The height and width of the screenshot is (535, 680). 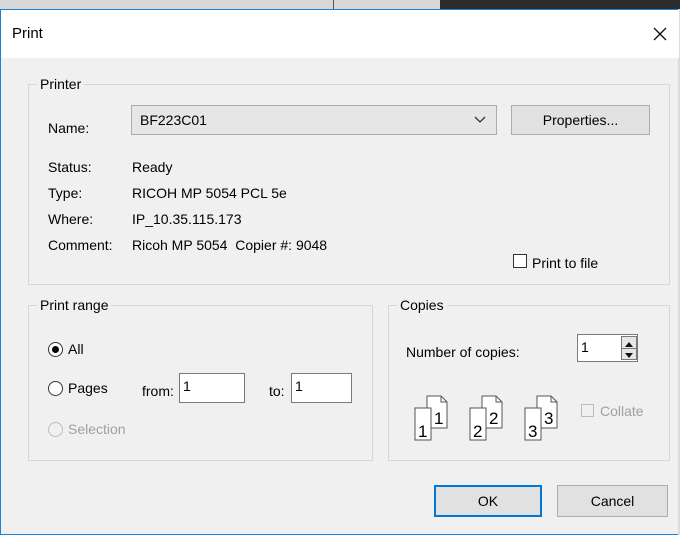 I want to click on chevron-down-icon, so click(x=480, y=119).